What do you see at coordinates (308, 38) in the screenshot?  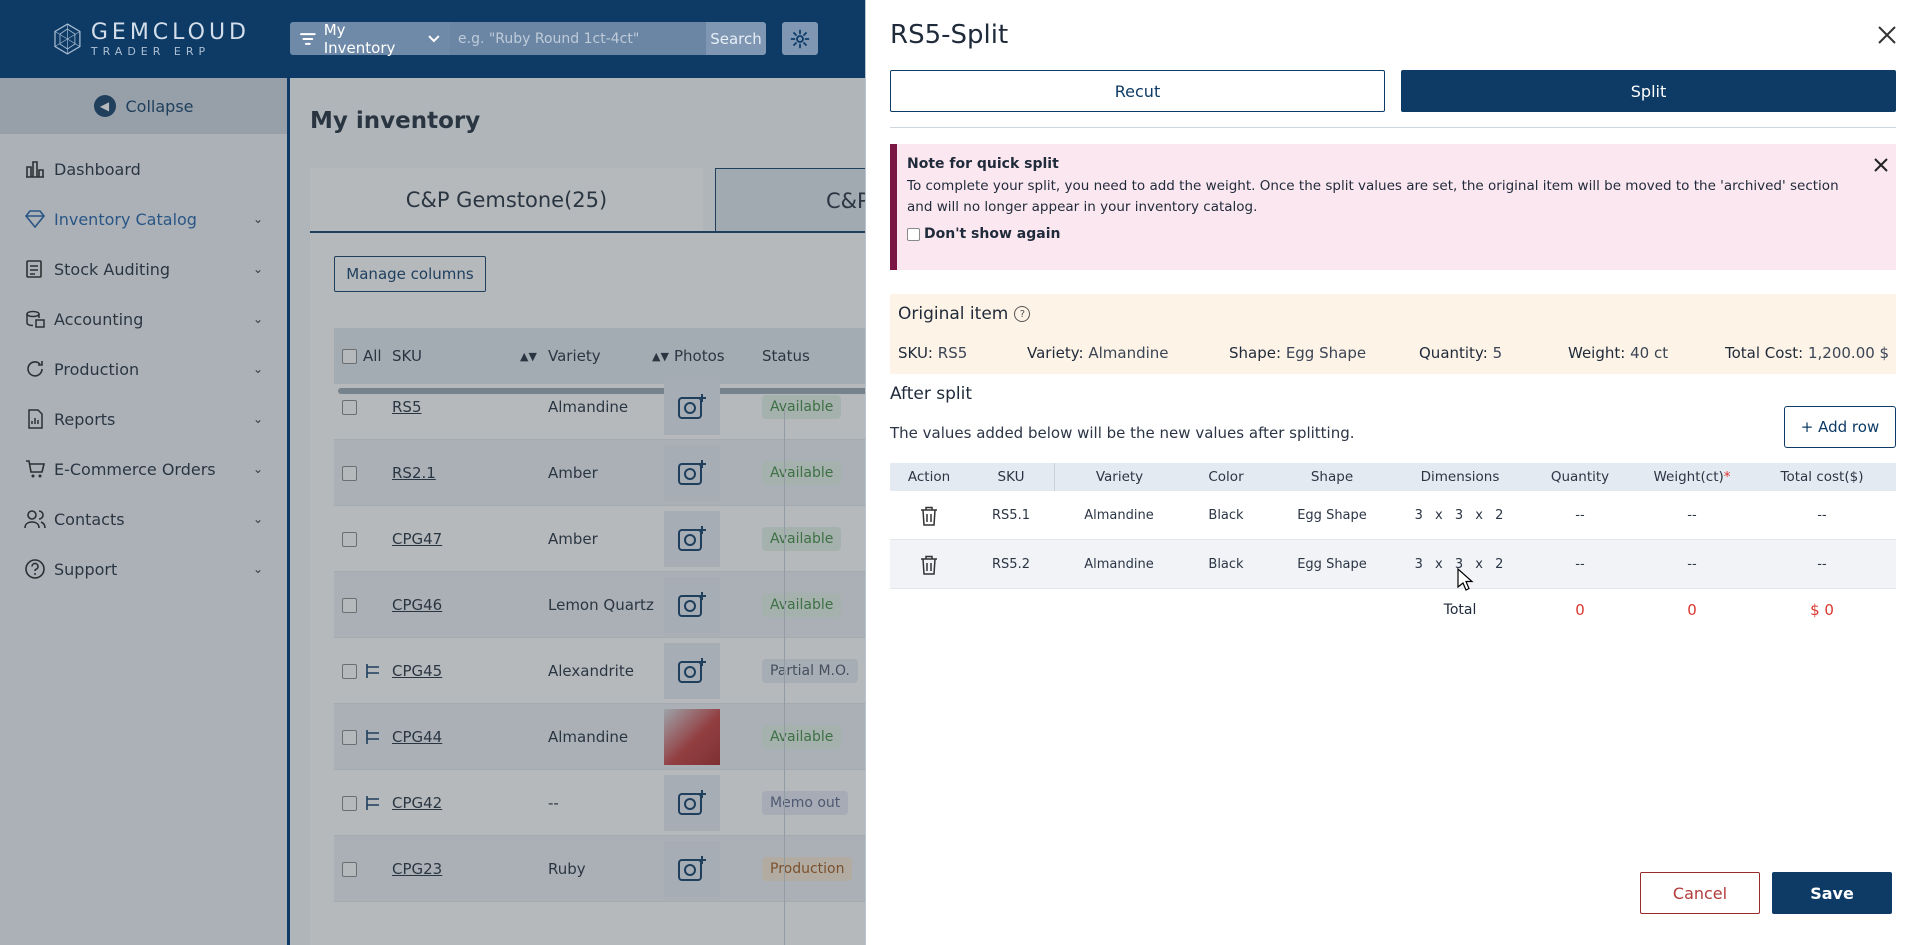 I see `filter-icon` at bounding box center [308, 38].